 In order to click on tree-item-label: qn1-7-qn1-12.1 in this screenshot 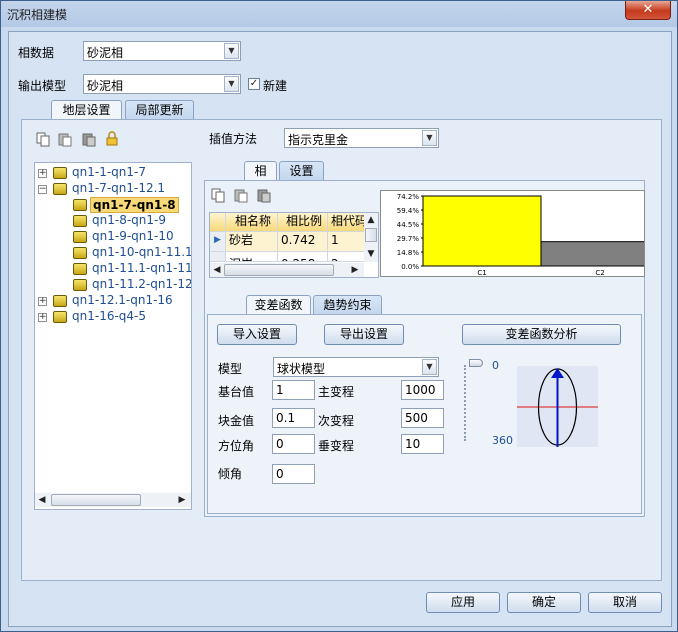, I will do `click(119, 188)`.